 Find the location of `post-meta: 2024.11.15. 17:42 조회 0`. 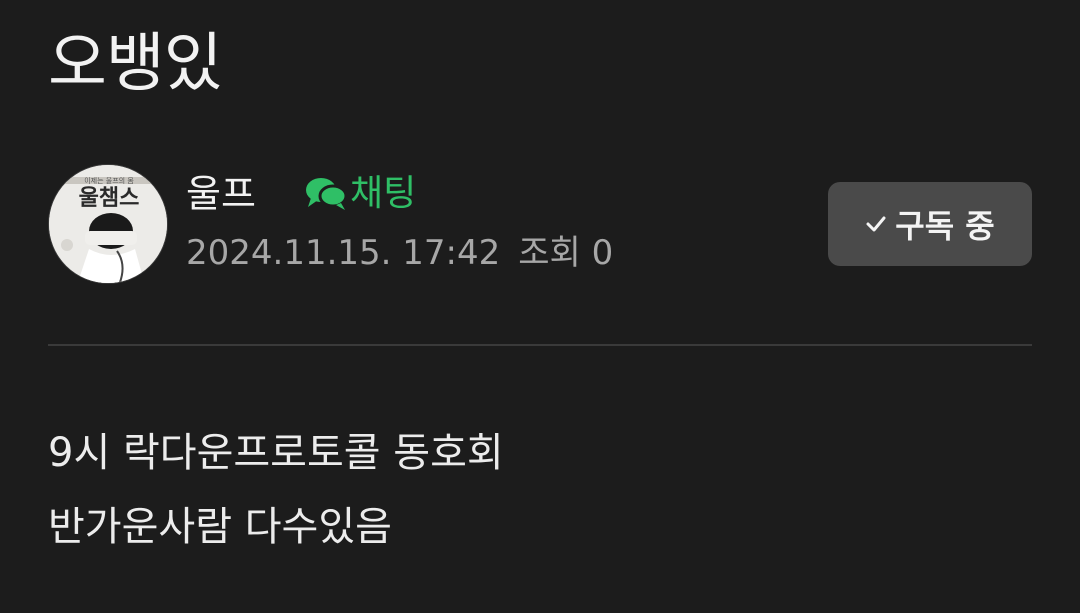

post-meta: 2024.11.15. 17:42 조회 0 is located at coordinates (399, 253).